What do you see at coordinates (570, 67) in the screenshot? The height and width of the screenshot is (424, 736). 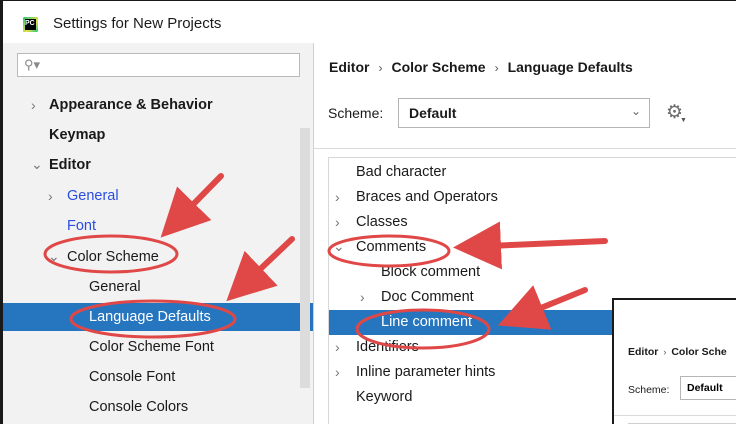 I see `breadcrumb-item: Language Defaults` at bounding box center [570, 67].